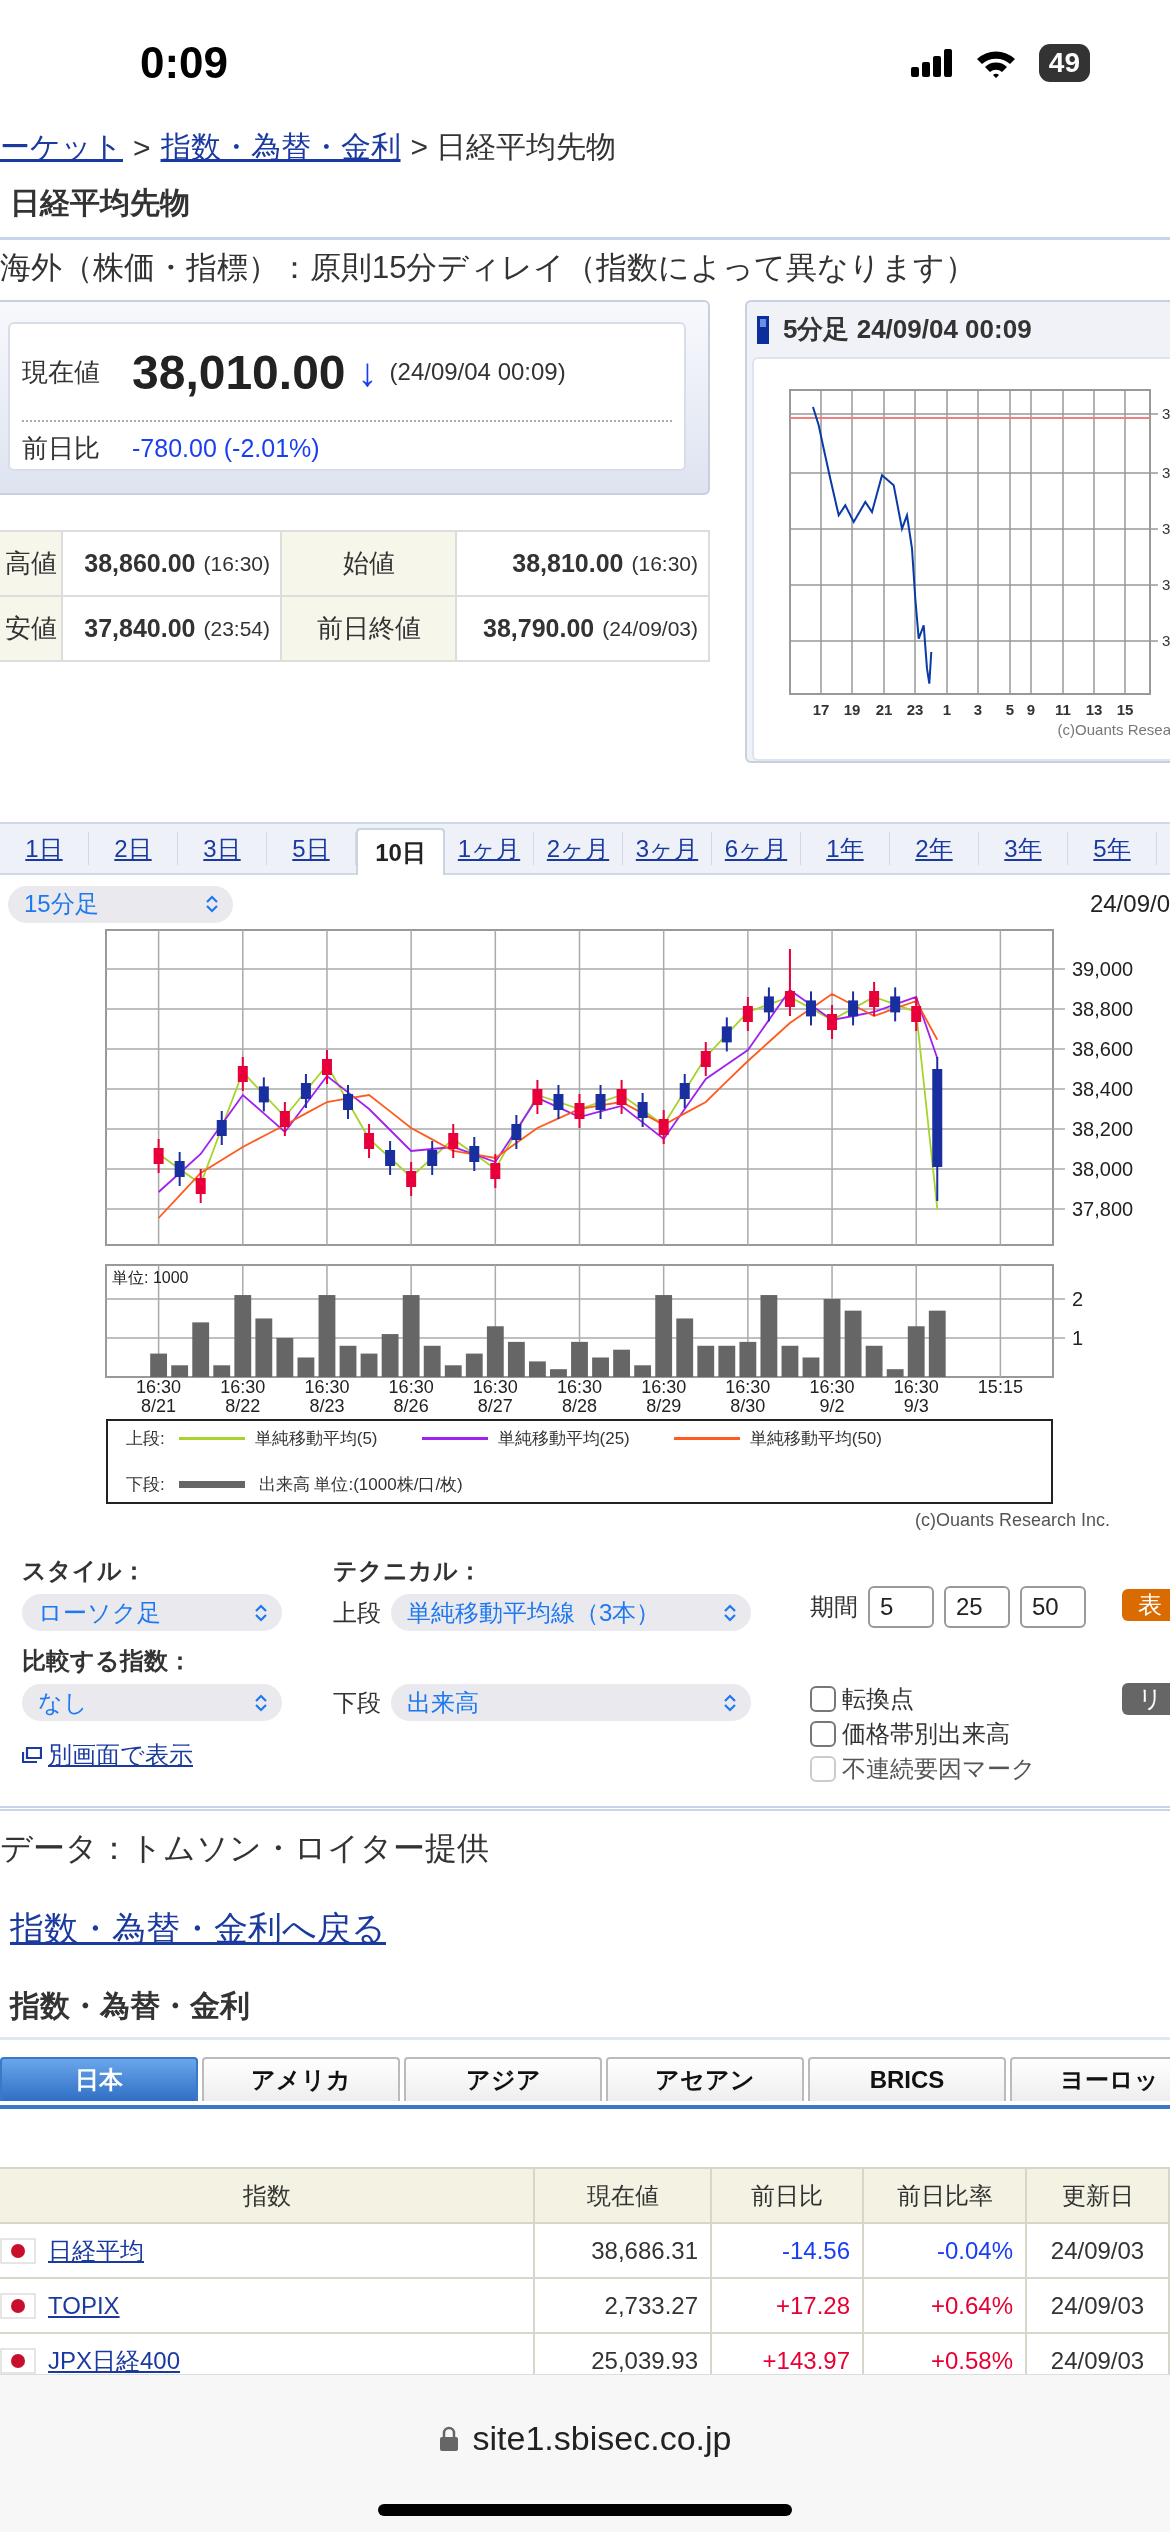 This screenshot has height=2532, width=1170. I want to click on region-tab: アジア, so click(503, 2079).